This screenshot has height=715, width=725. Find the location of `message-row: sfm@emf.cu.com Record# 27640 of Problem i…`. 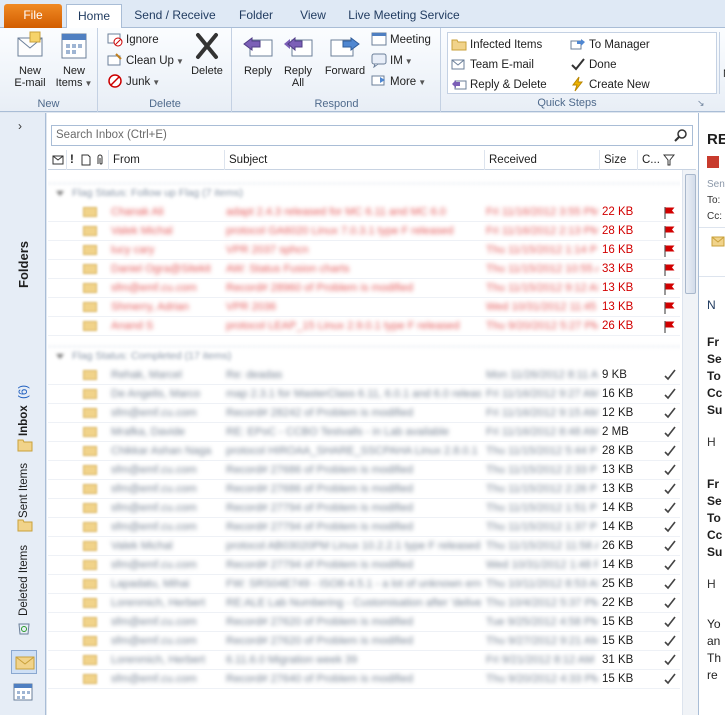

message-row: sfm@emf.cu.com Record# 27640 of Problem i… is located at coordinates (364, 679).